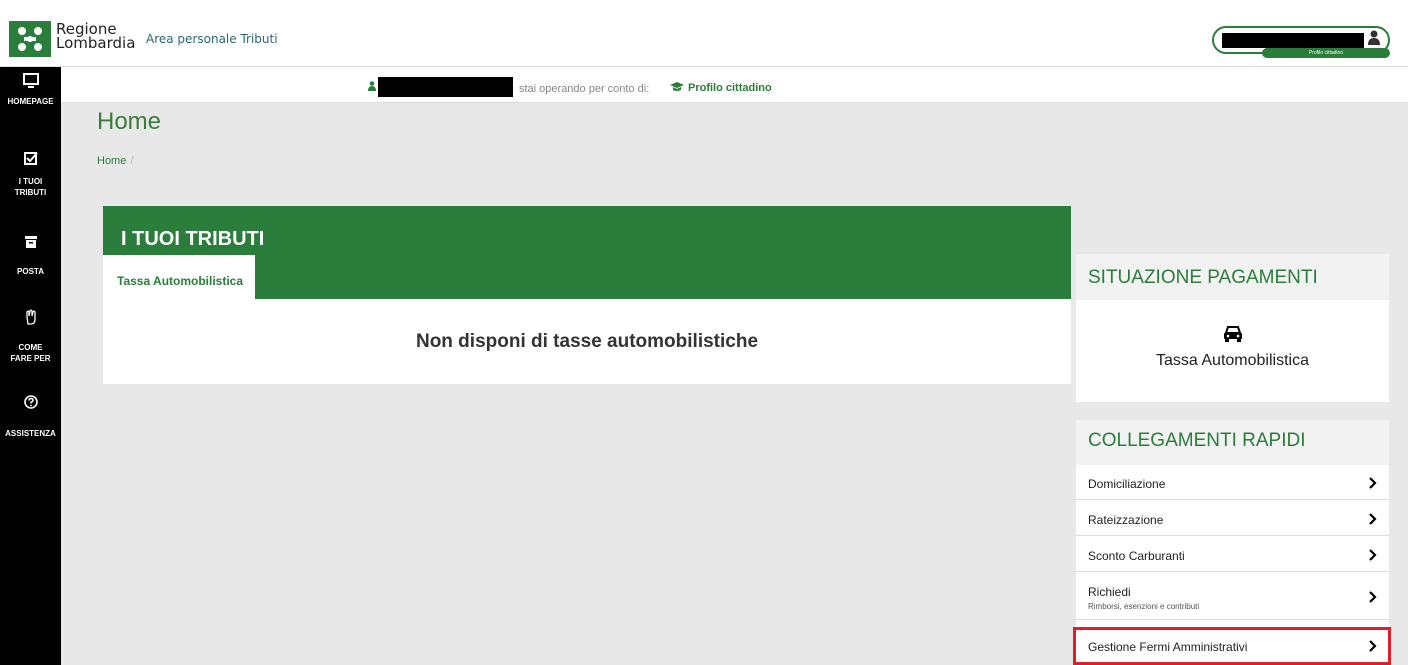 Image resolution: width=1408 pixels, height=665 pixels. I want to click on quick-link-label: Richiedi, so click(1109, 592).